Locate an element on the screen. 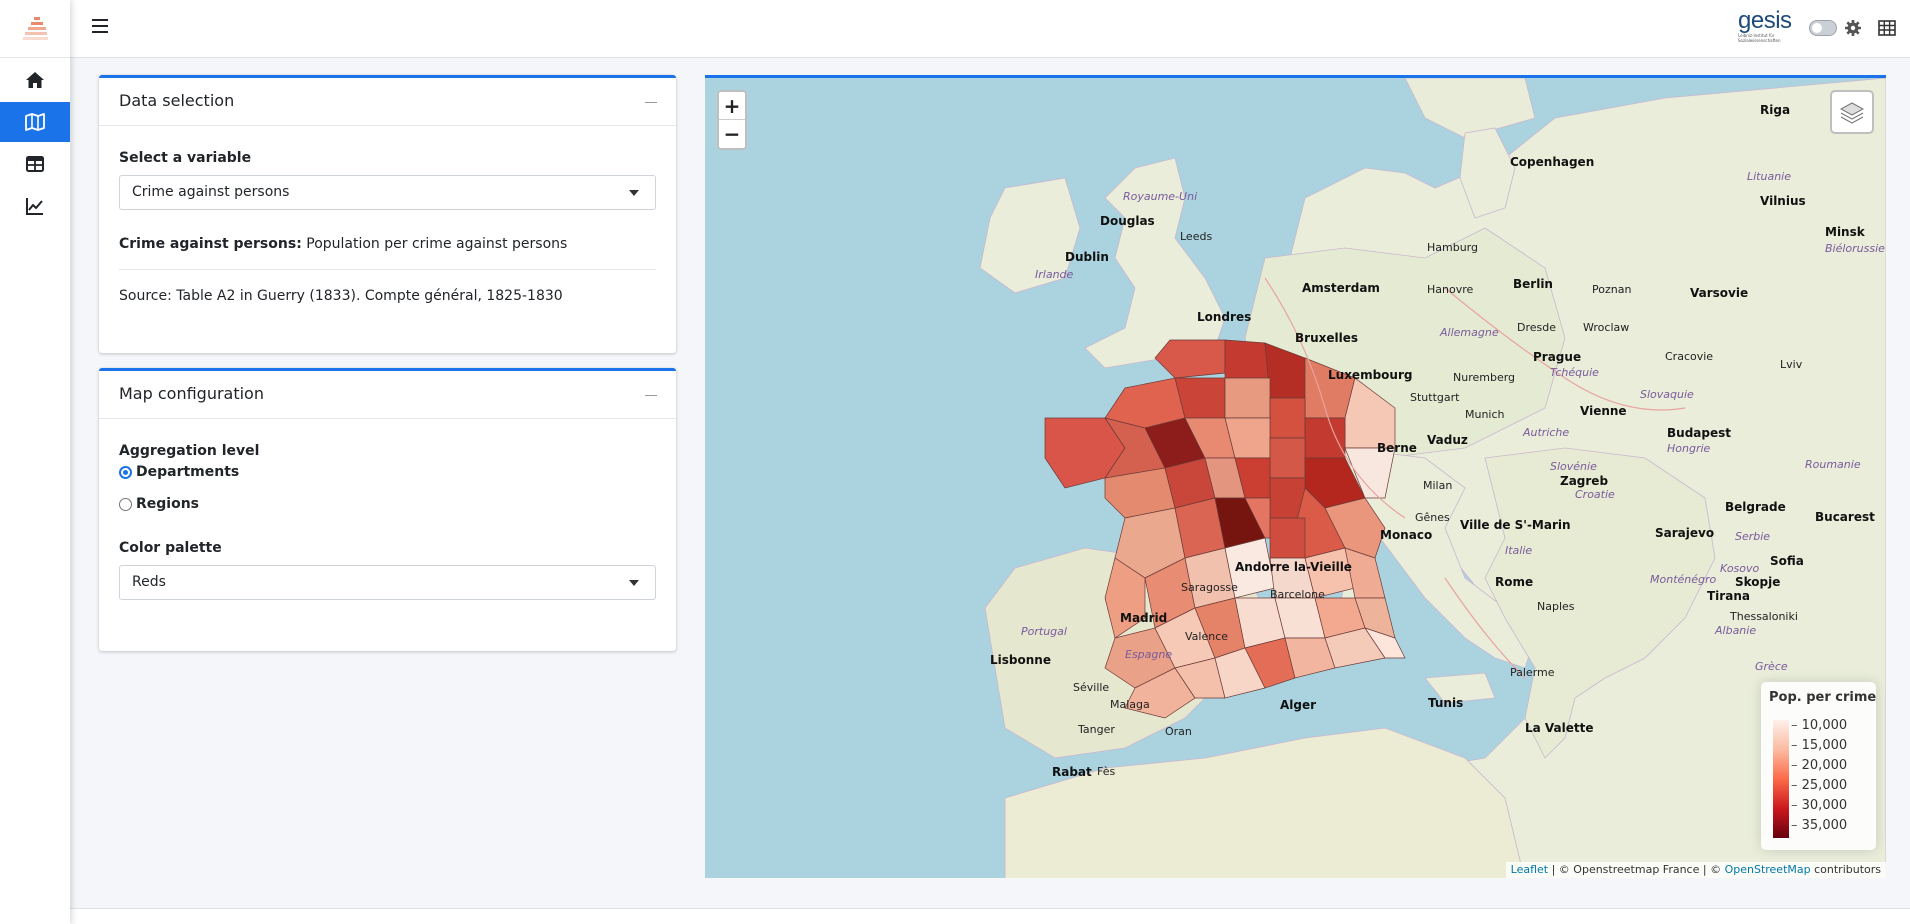 The height and width of the screenshot is (924, 1910). city-label: Barcelone is located at coordinates (1297, 594).